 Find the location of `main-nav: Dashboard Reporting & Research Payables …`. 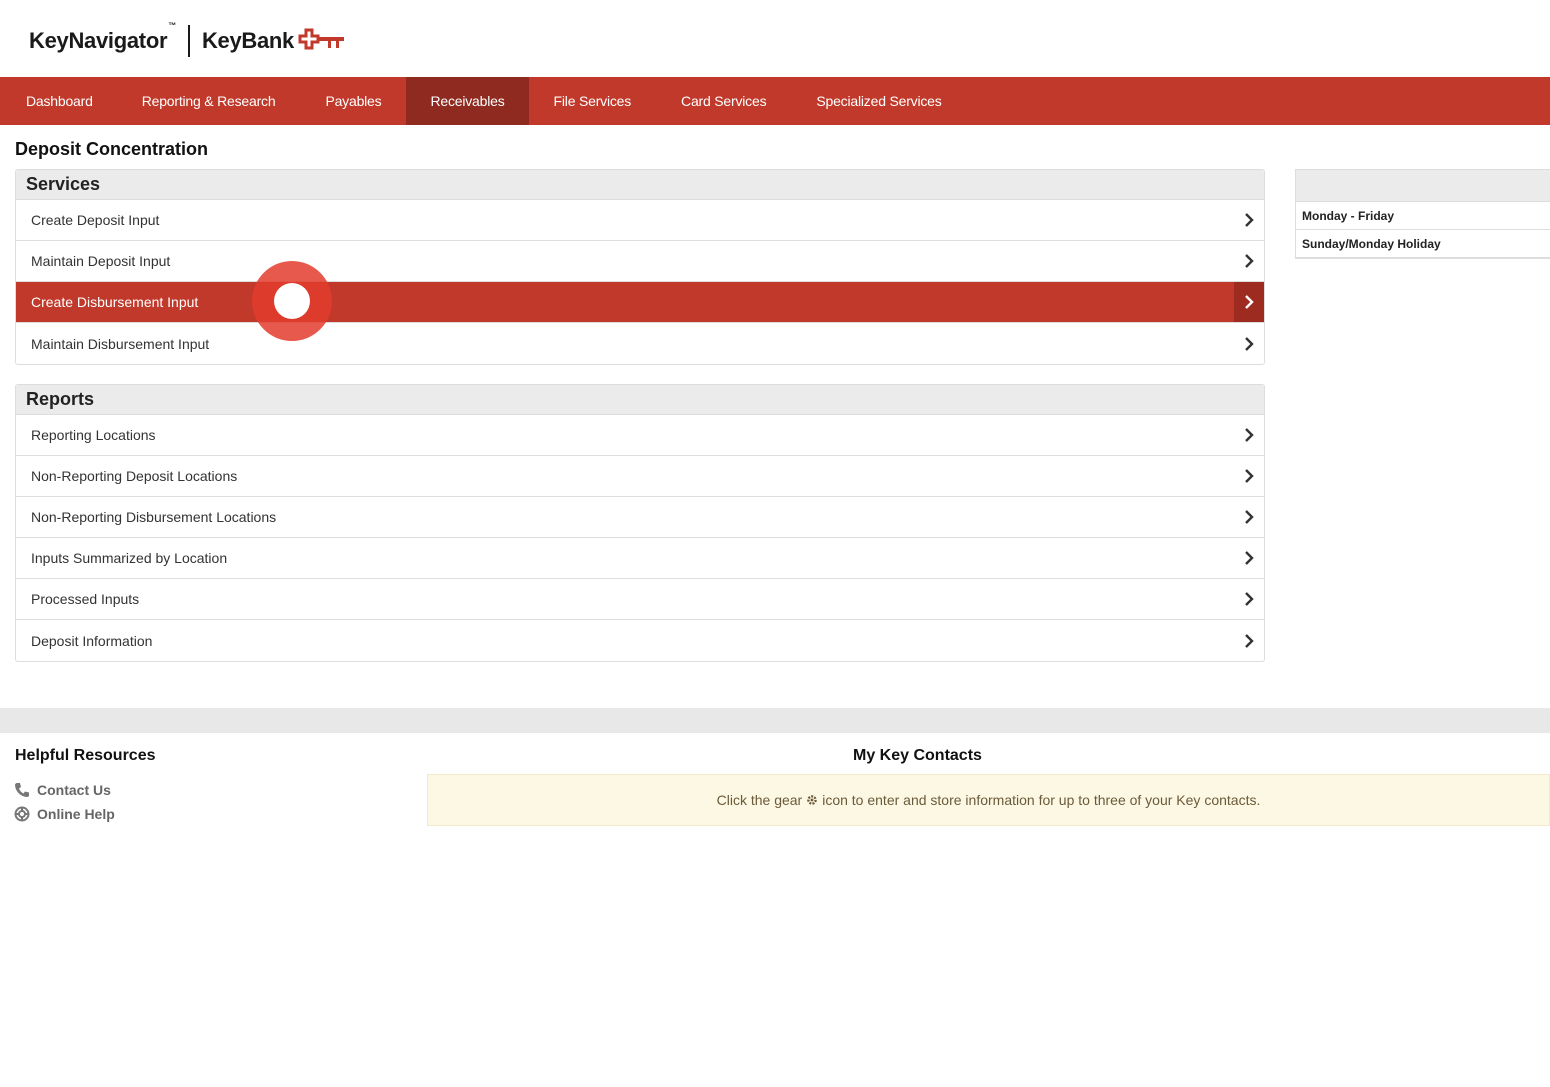

main-nav: Dashboard Reporting & Research Payables … is located at coordinates (775, 101).